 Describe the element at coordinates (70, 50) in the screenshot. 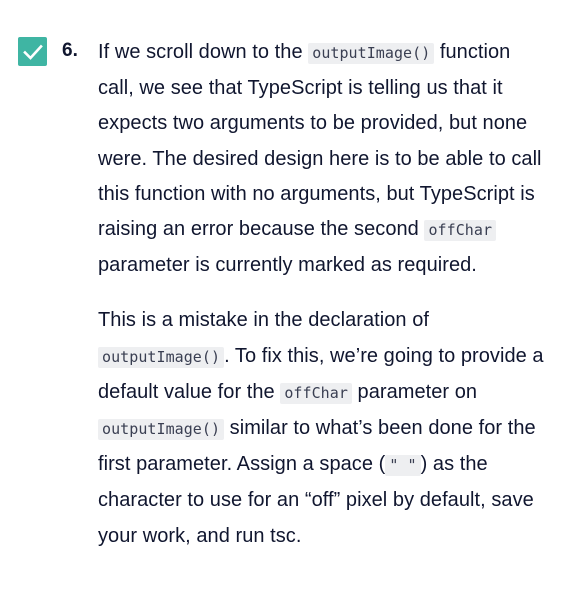

I see `task-number: 6.` at that location.